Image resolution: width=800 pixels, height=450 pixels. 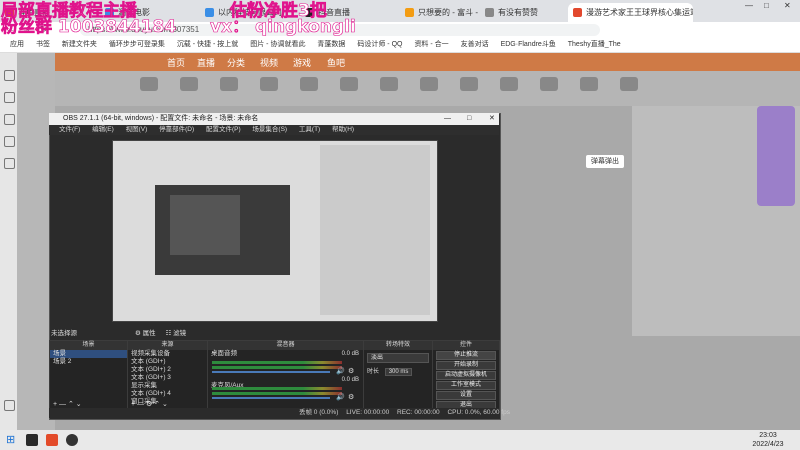 I want to click on star-icon, so click(x=9, y=75).